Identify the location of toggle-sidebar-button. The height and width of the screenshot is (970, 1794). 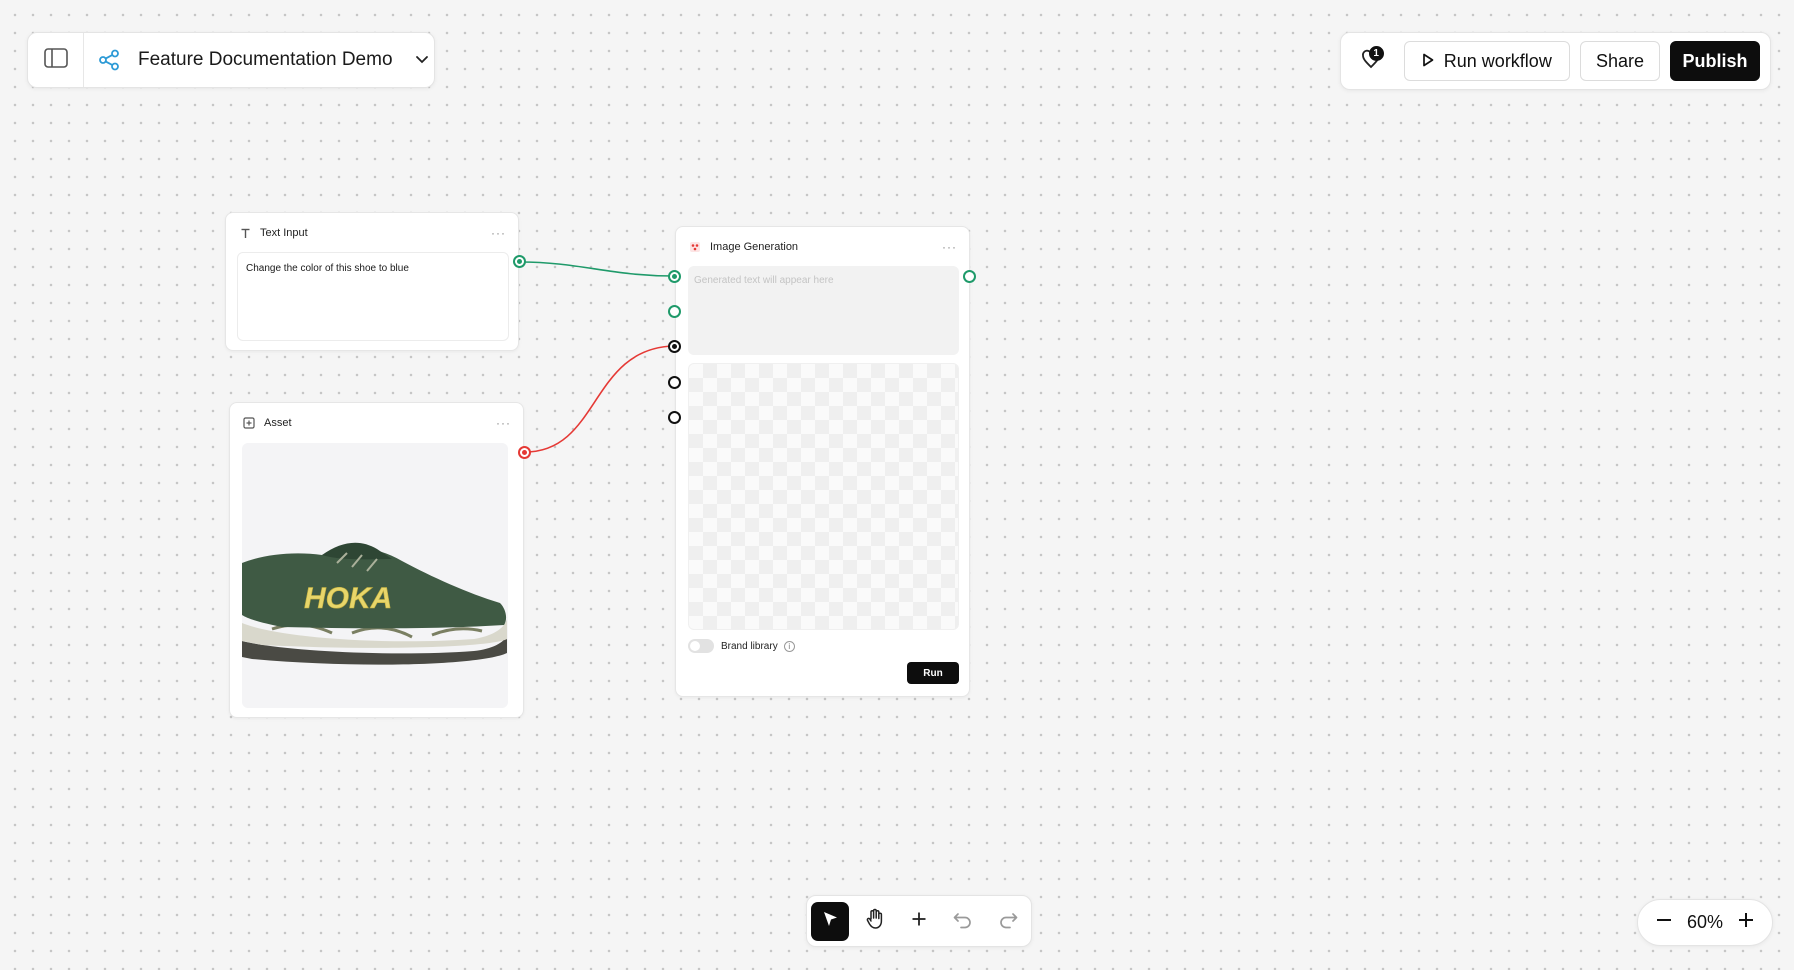
(56, 60).